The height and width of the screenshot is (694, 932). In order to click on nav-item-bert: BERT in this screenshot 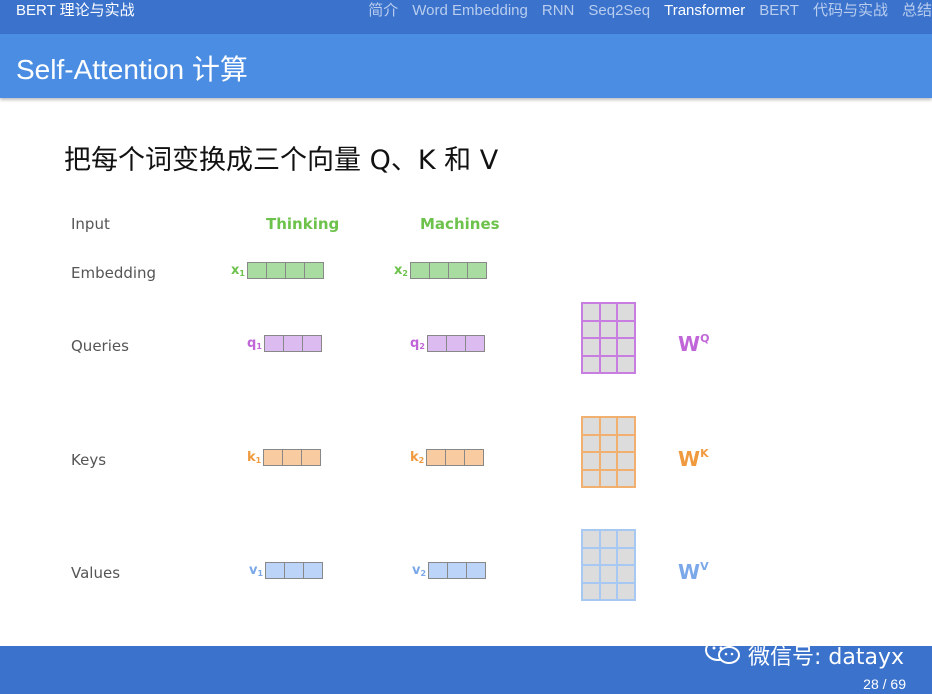, I will do `click(779, 11)`.